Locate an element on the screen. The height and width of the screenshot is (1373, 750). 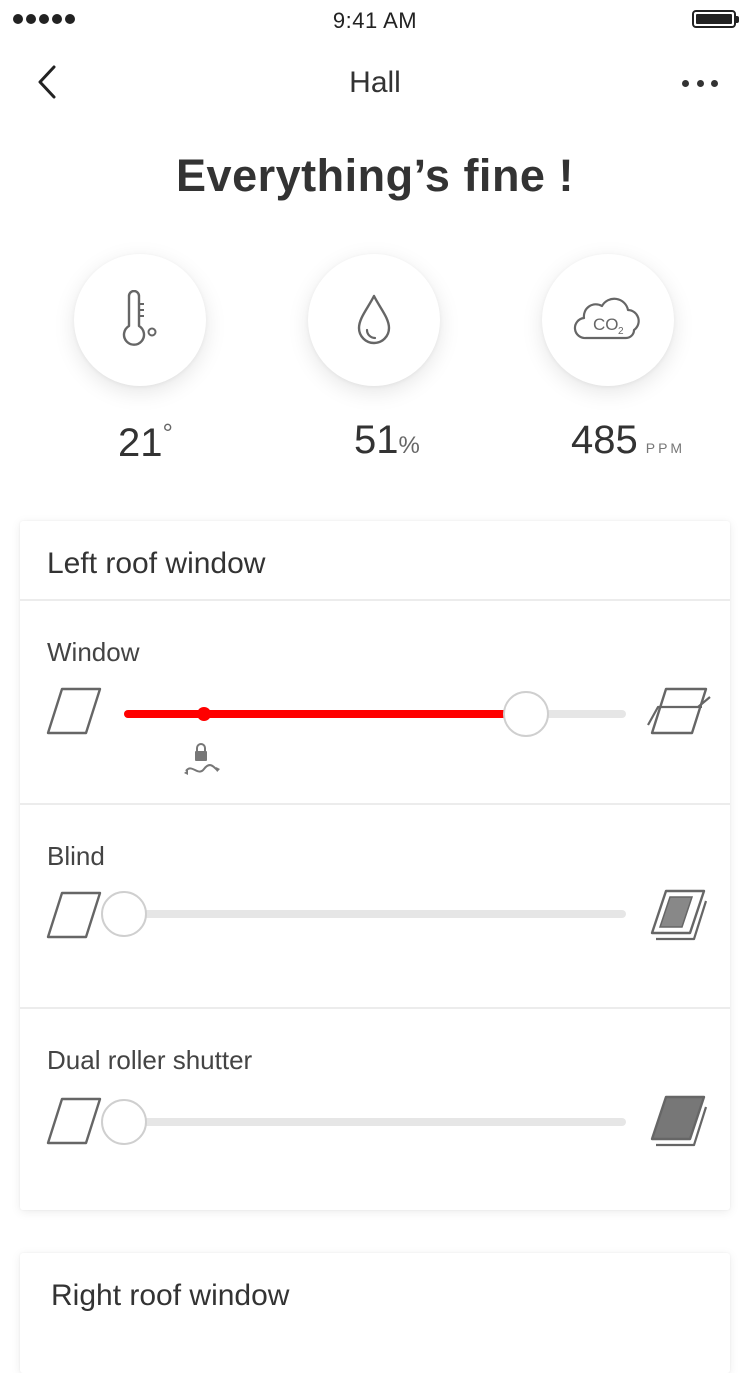
status-headline: Everything’s fine ! is located at coordinates (375, 175).